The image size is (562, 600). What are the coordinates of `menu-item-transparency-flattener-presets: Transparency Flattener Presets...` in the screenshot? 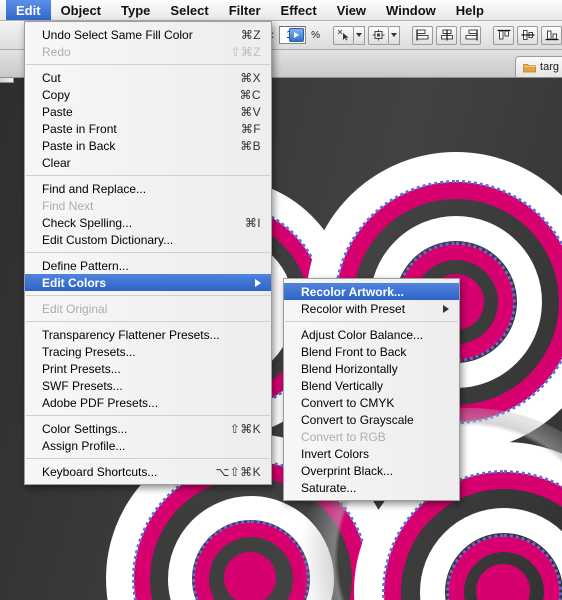 It's located at (148, 334).